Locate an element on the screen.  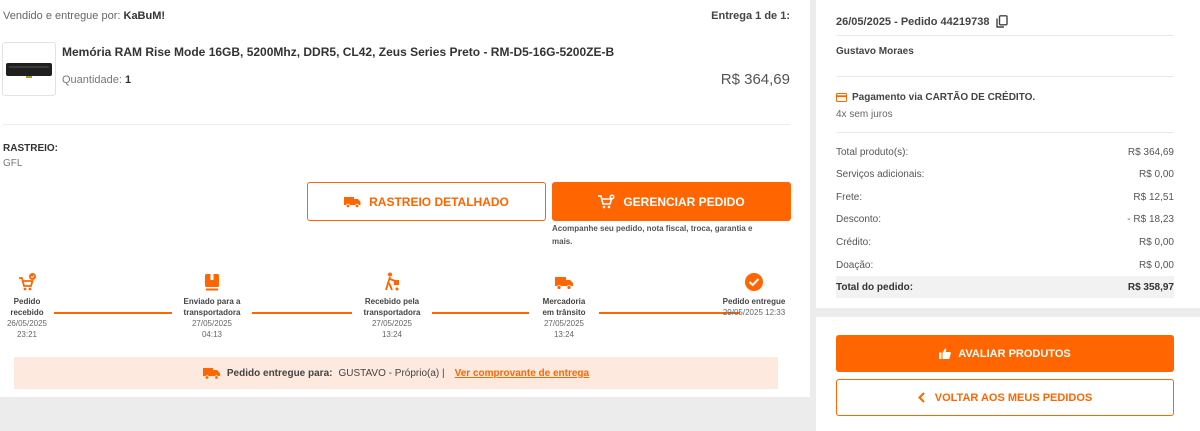
summary-label: Total produto(s): is located at coordinates (872, 152).